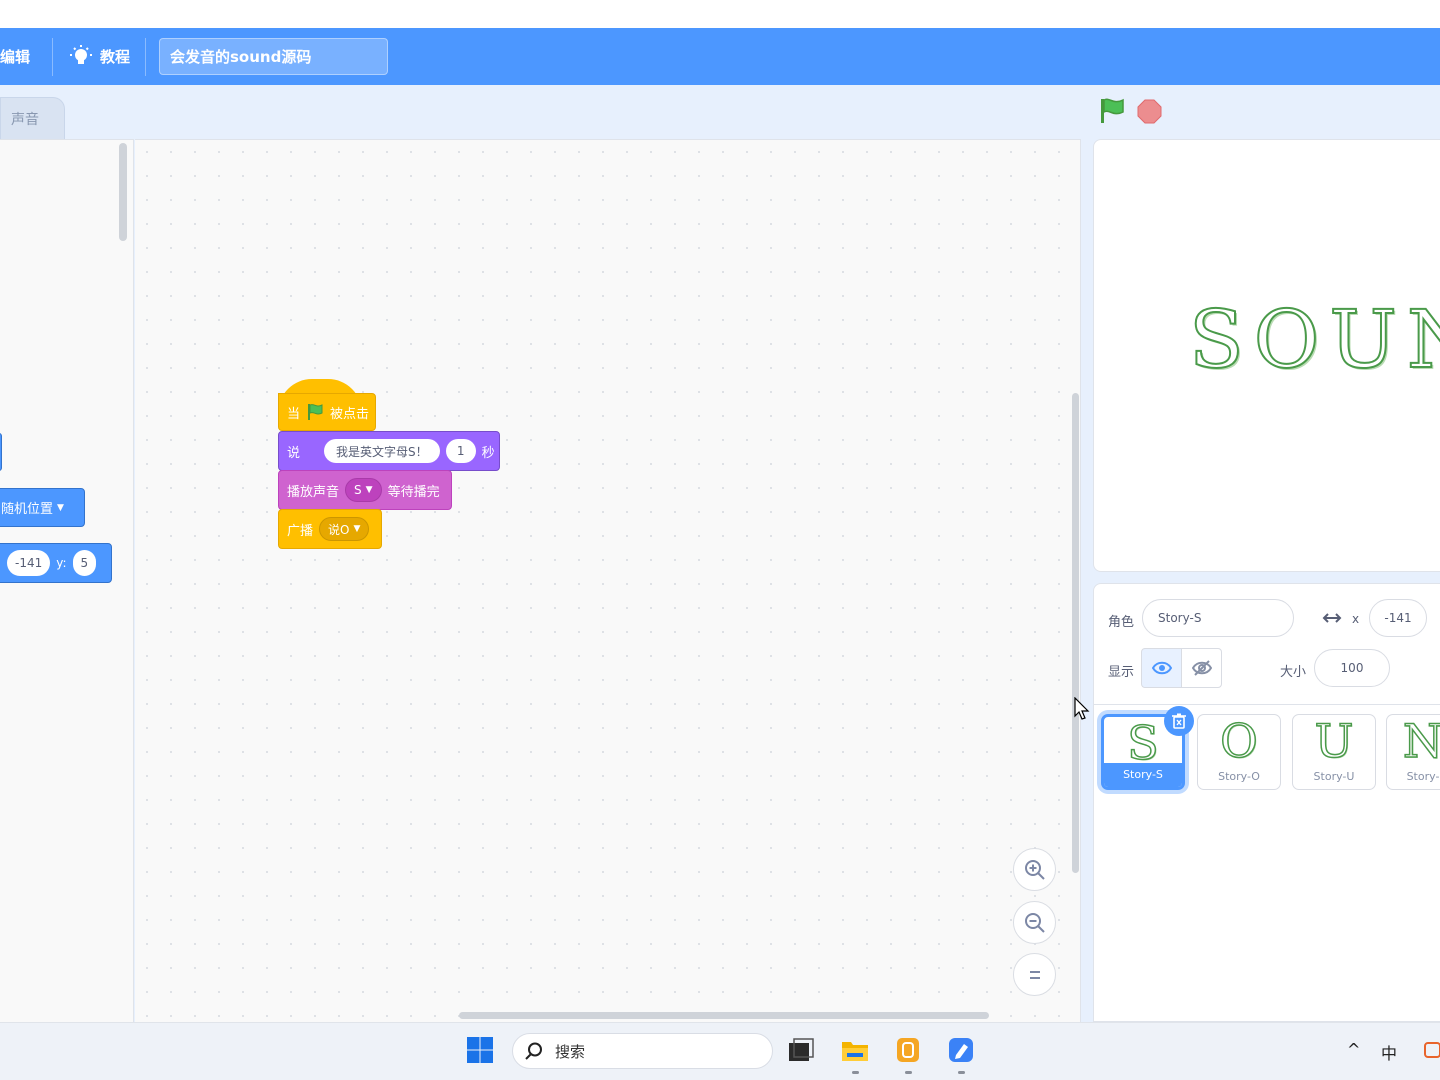 The image size is (1440, 1080). I want to click on project-title-input: 会发音的sound源码, so click(273, 56).